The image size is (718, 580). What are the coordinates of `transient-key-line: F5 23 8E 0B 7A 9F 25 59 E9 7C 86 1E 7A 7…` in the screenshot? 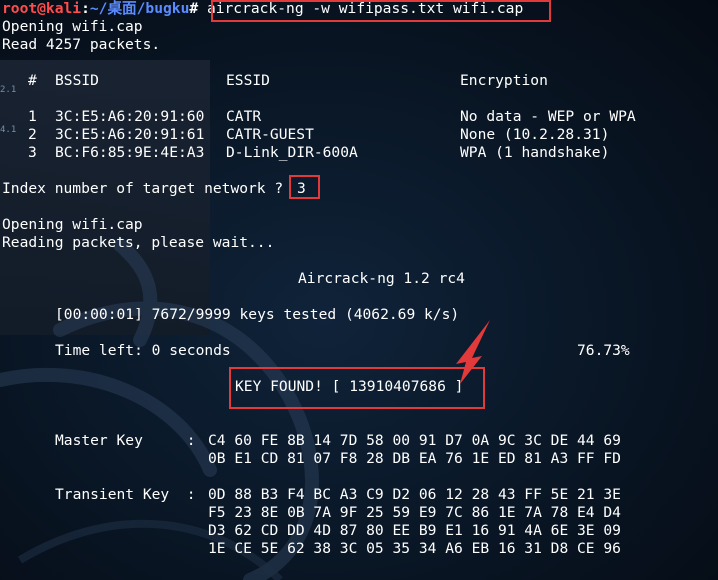 It's located at (414, 512).